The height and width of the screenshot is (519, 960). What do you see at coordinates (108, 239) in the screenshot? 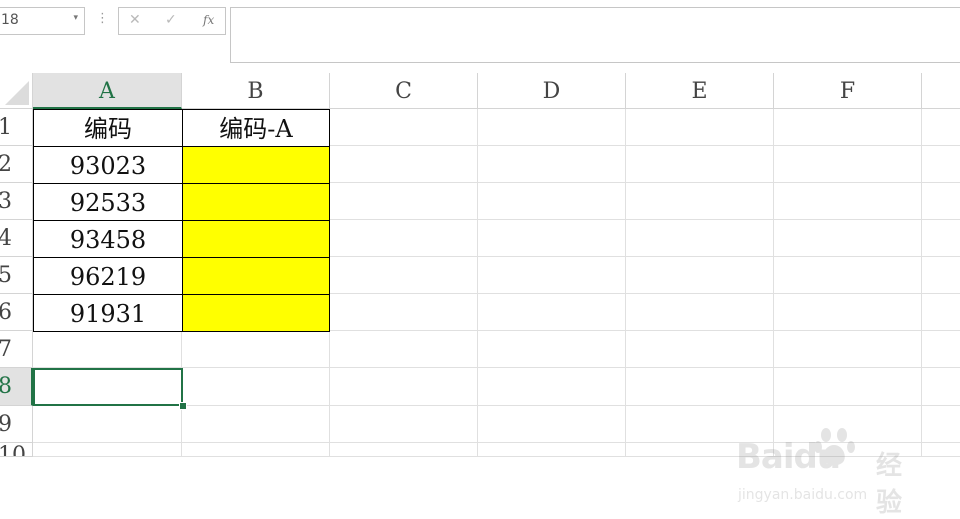
I see `cell-a4: 93458` at bounding box center [108, 239].